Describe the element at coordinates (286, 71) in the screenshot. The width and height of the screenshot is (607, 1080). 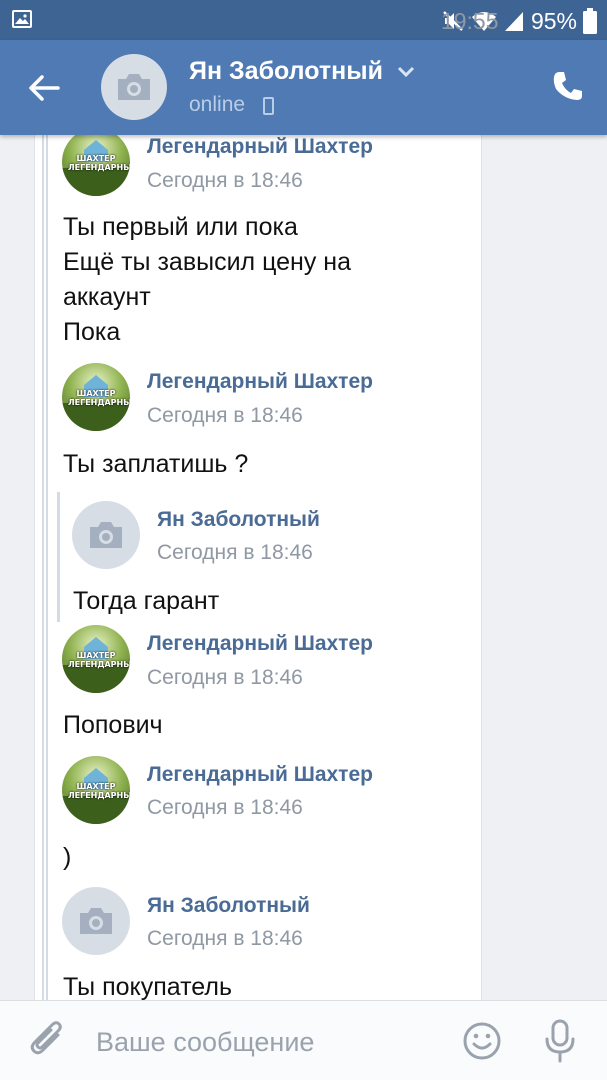
I see `chat-title: Ян Заболотный` at that location.